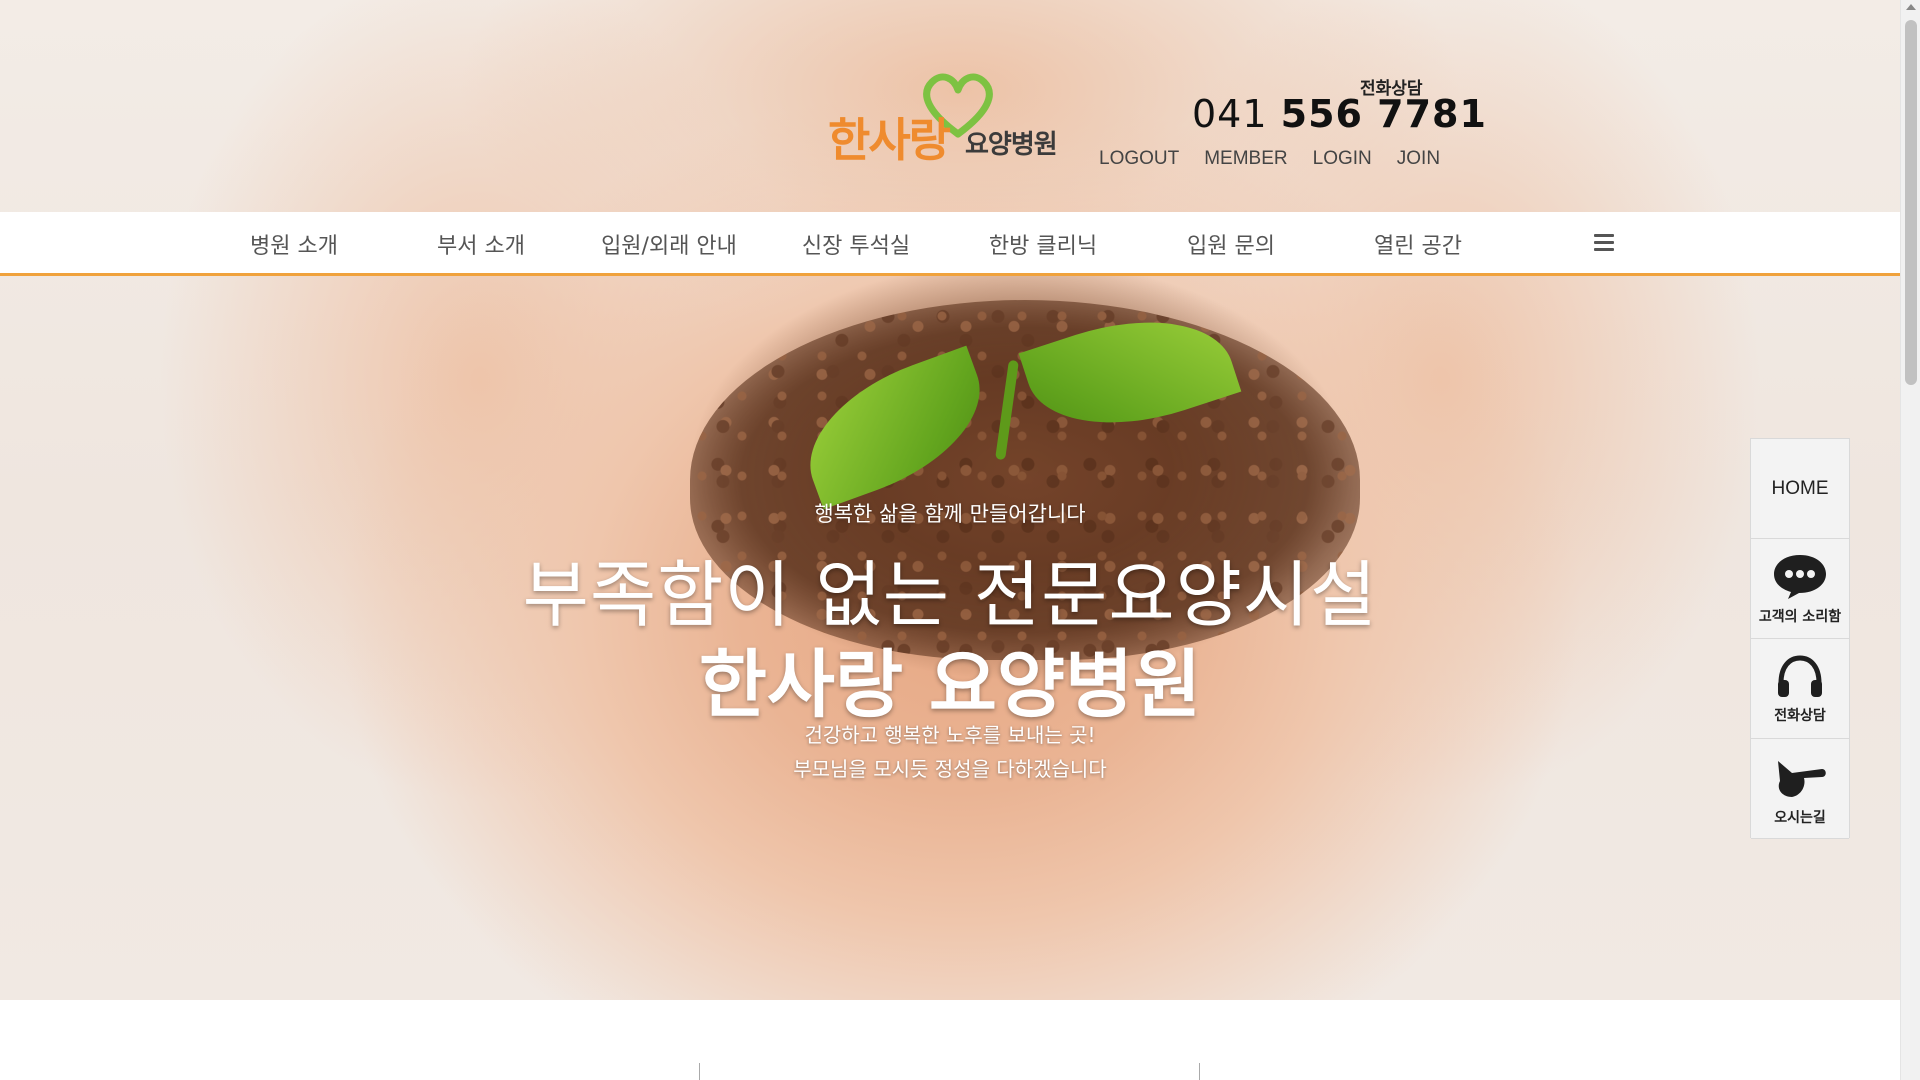  I want to click on logo-main-text: 한사랑, so click(889, 140).